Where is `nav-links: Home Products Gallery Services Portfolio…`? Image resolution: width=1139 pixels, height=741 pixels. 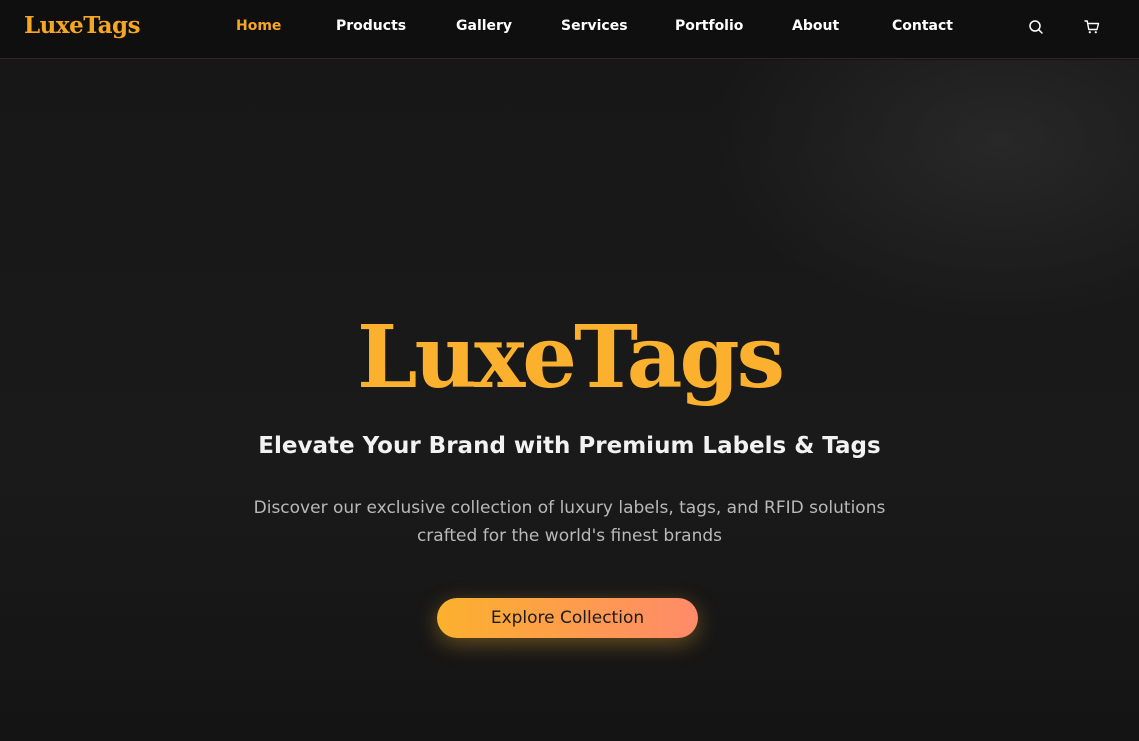
nav-links: Home Products Gallery Services Portfolio… is located at coordinates (569, 27).